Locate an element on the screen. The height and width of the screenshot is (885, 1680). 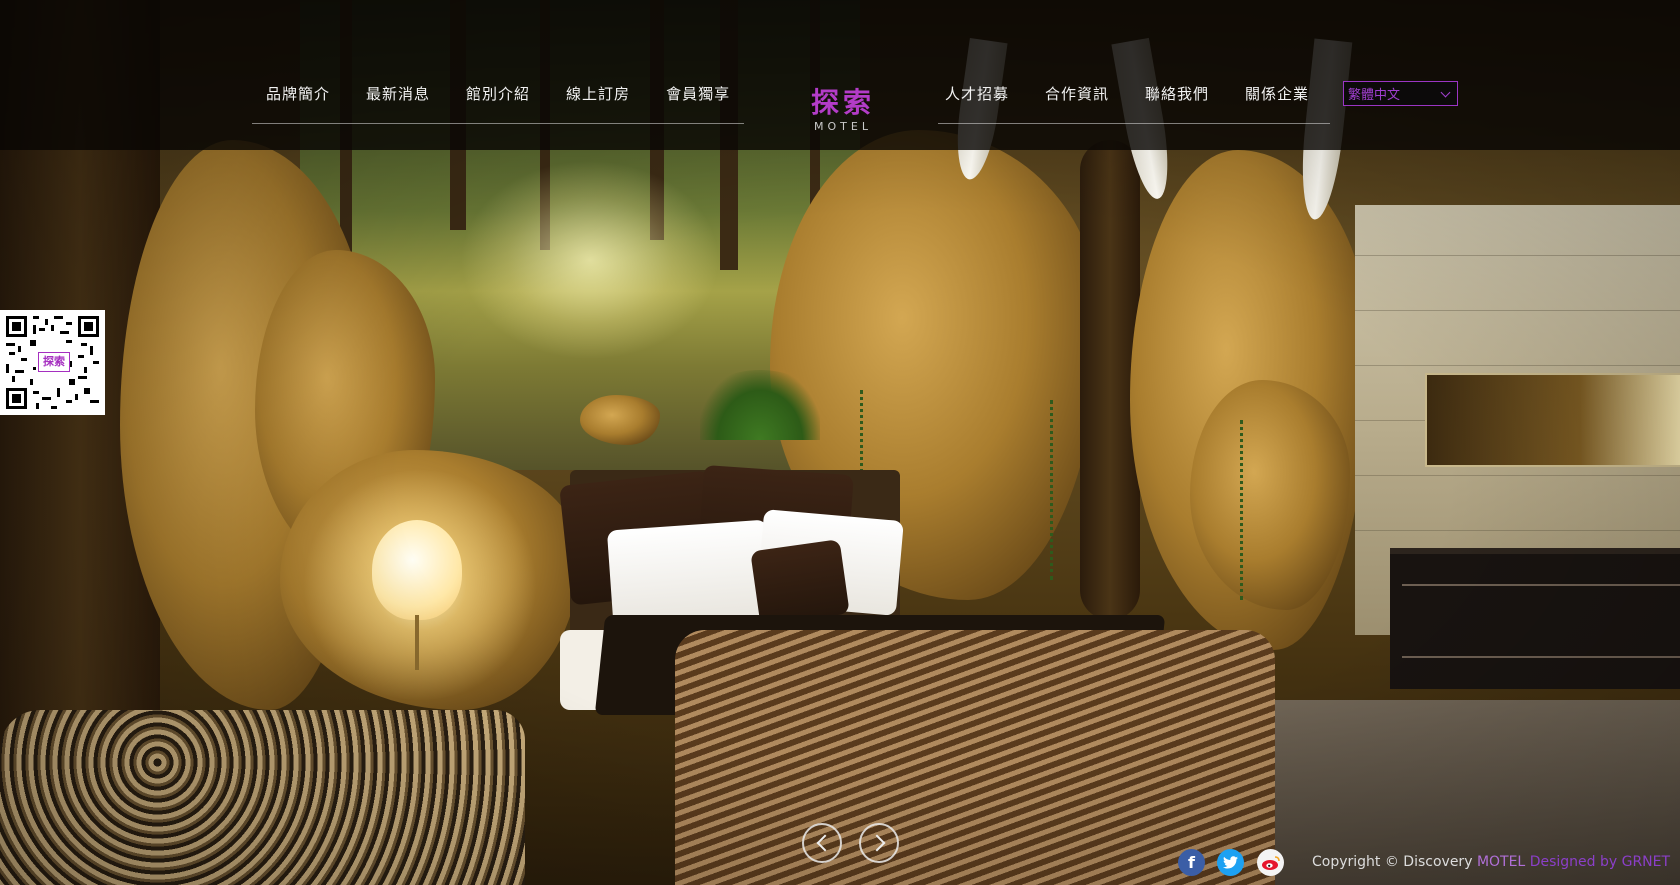
facebook-icon: f is located at coordinates (1191, 862).